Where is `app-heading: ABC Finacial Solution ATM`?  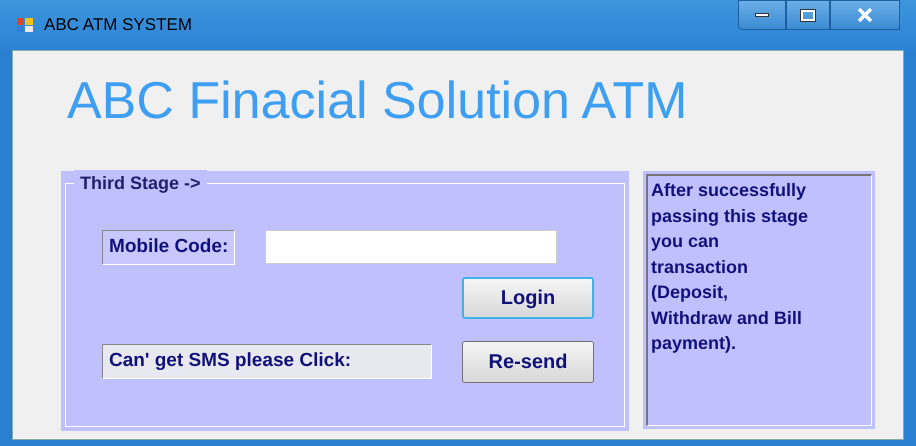 app-heading: ABC Finacial Solution ATM is located at coordinates (377, 101).